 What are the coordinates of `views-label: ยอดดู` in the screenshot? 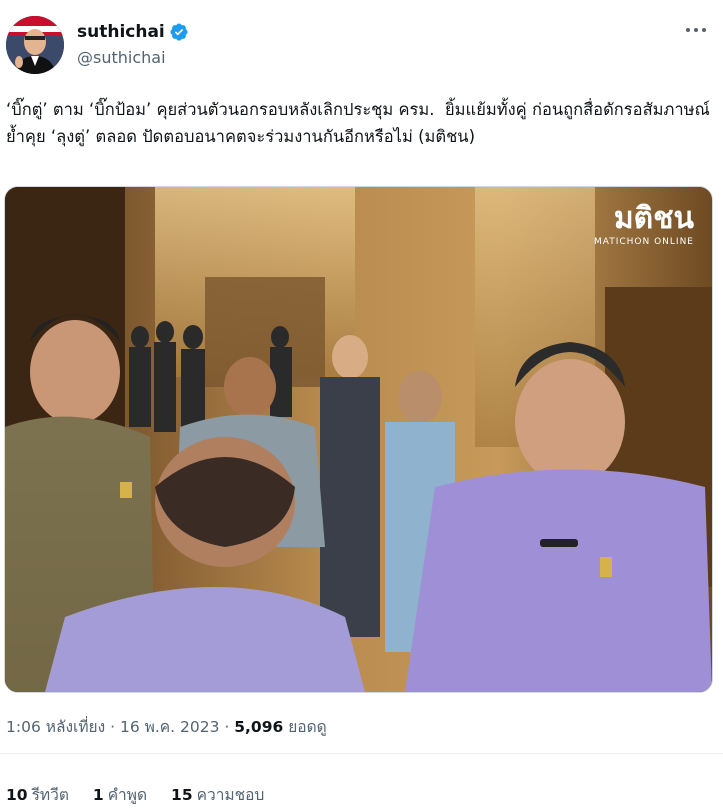 It's located at (307, 727).